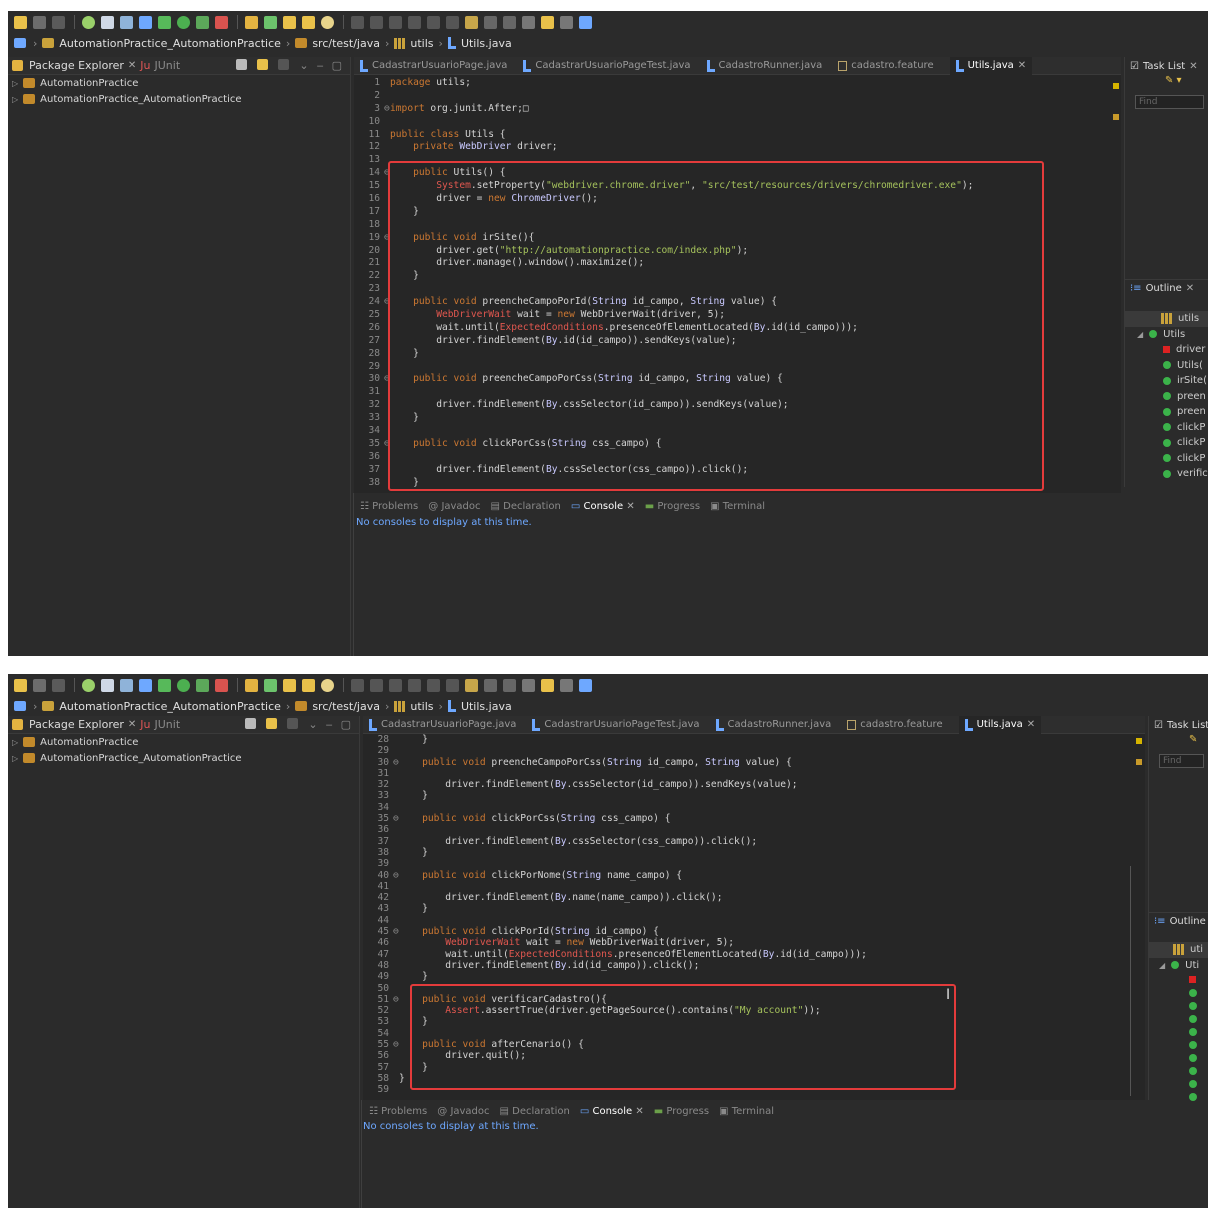  I want to click on toggle-mark-icon, so click(357, 685).